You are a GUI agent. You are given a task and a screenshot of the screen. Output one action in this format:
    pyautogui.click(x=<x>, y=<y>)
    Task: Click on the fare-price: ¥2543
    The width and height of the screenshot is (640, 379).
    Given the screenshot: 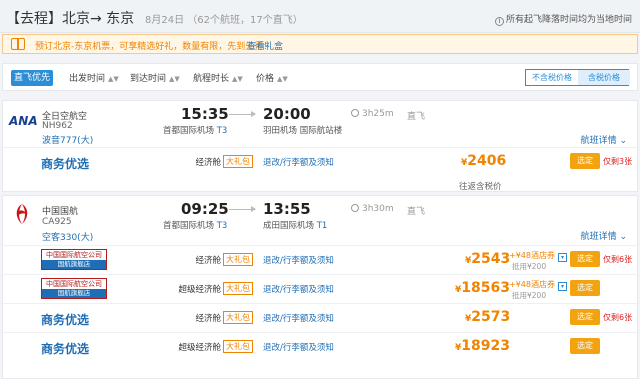 What is the action you would take?
    pyautogui.click(x=487, y=259)
    